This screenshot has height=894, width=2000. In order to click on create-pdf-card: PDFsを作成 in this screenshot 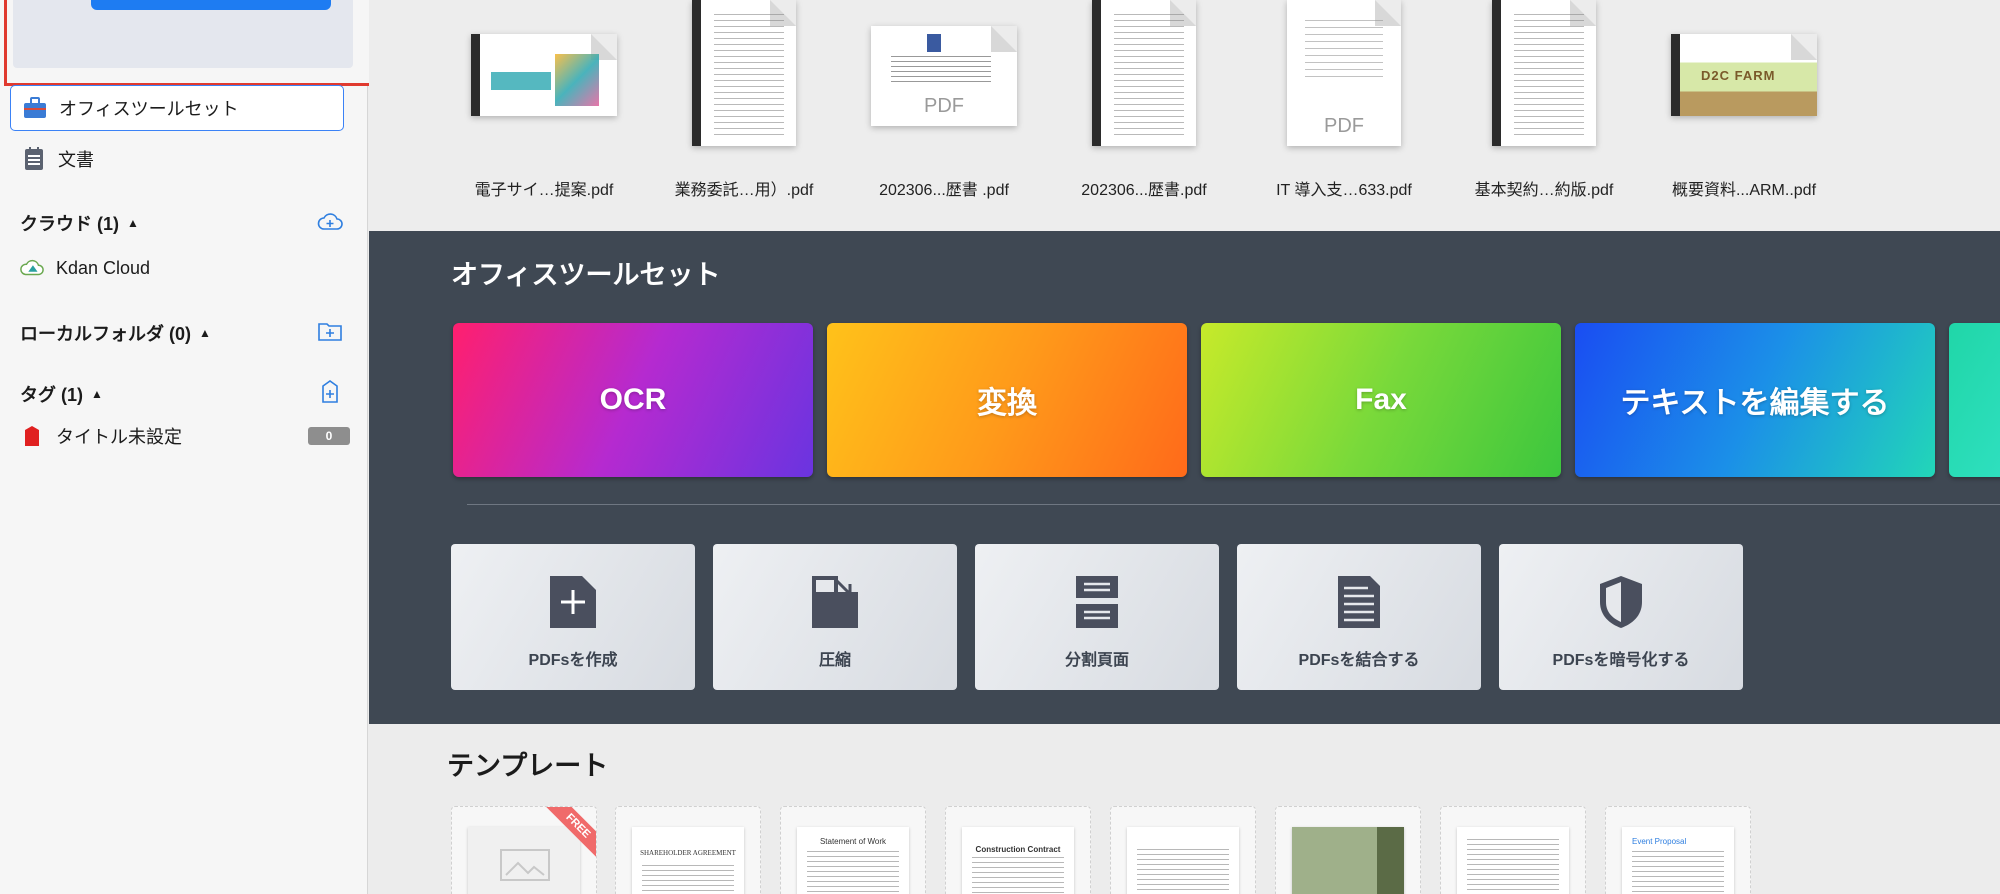, I will do `click(573, 617)`.